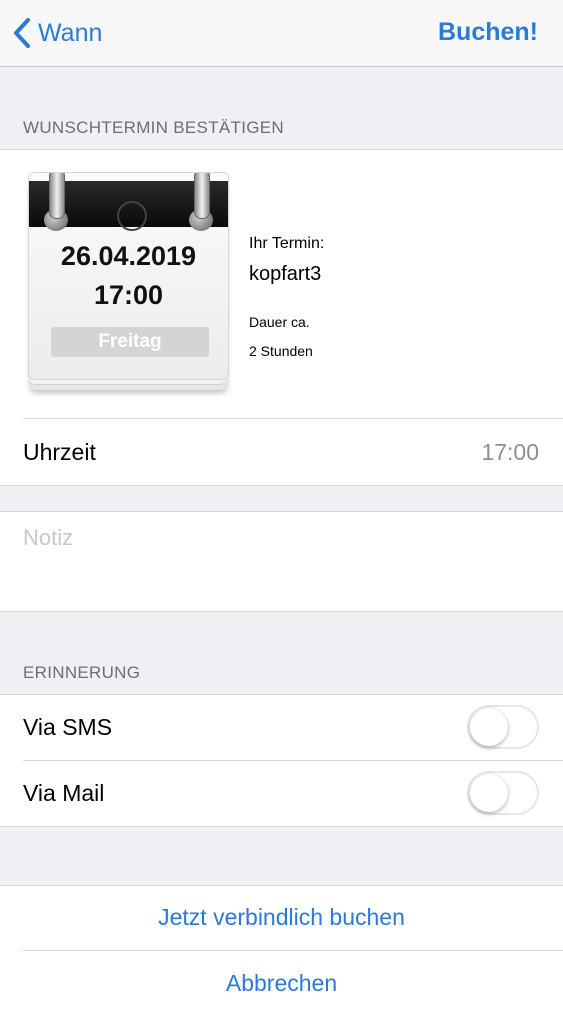 The height and width of the screenshot is (1016, 563). Describe the element at coordinates (153, 127) in the screenshot. I see `confirm-section-header: WUNSCHTERMIN BESTÄTIGEN` at that location.